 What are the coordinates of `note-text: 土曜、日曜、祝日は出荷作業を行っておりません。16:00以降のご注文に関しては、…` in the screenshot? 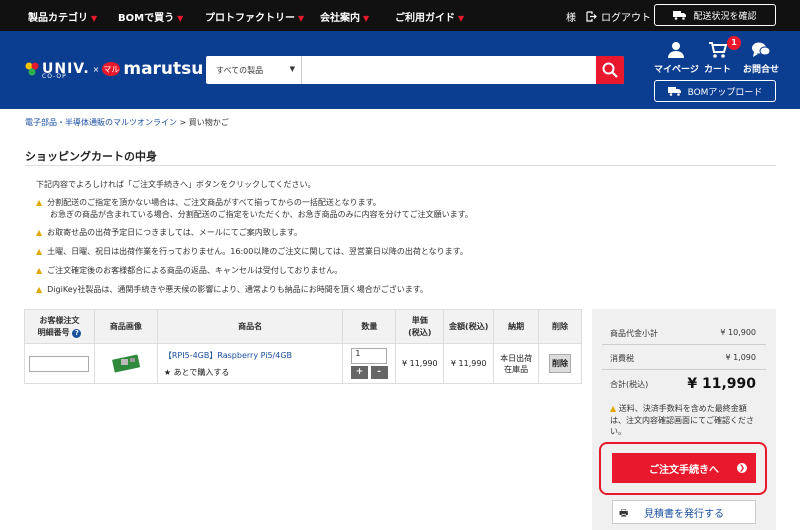 It's located at (257, 251).